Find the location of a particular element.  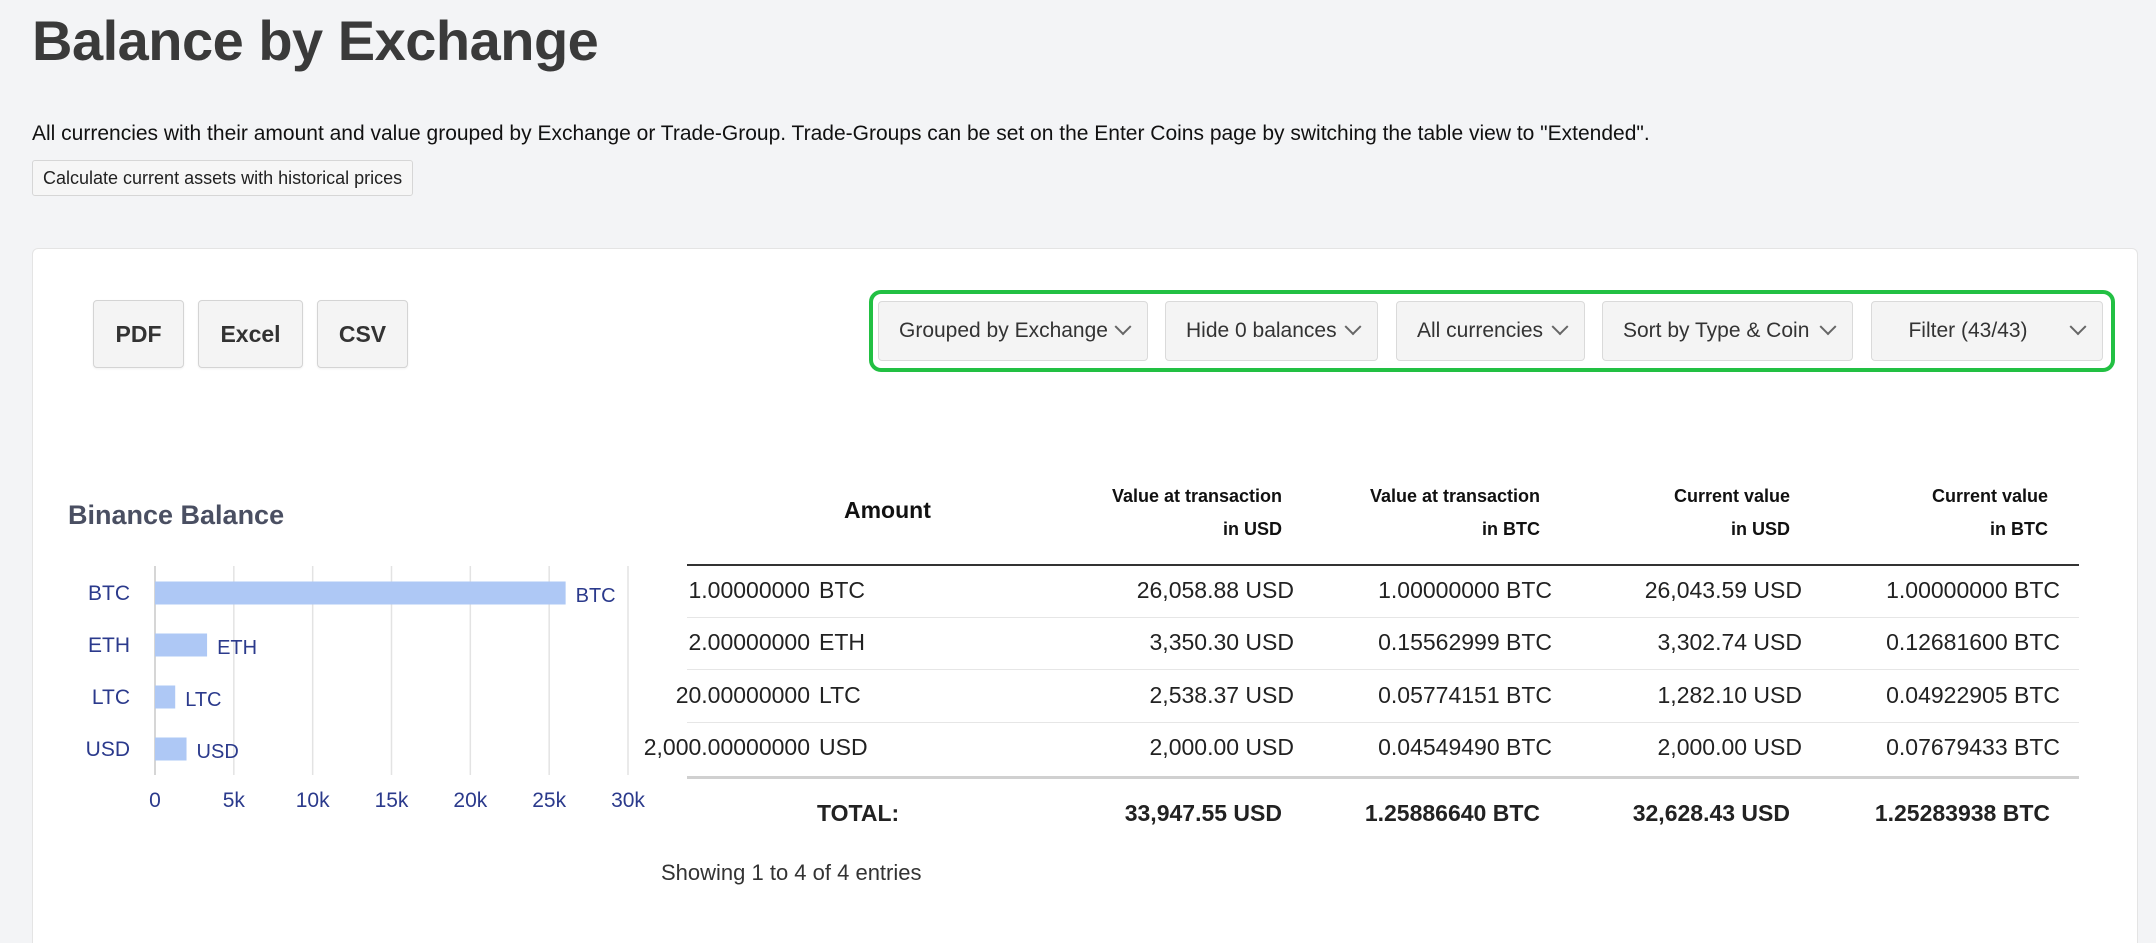

current-usd-cell: 2,000.00 USD is located at coordinates (1729, 747).